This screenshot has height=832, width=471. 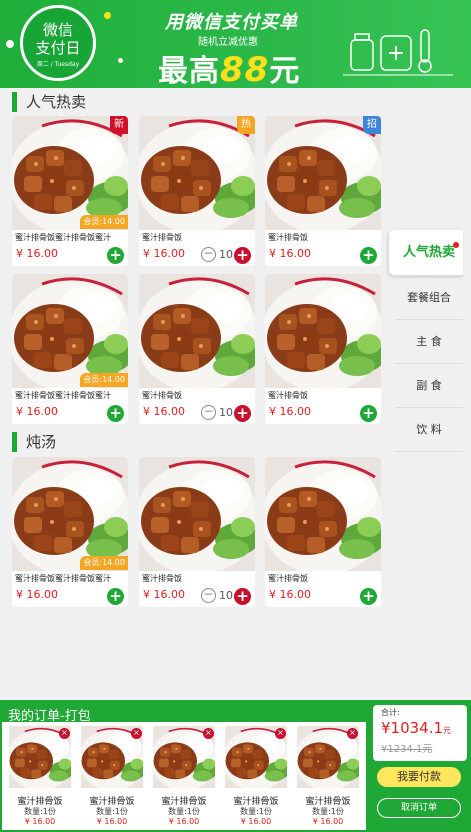 What do you see at coordinates (231, 22) in the screenshot?
I see `banner-headline: 用微信支付买单` at bounding box center [231, 22].